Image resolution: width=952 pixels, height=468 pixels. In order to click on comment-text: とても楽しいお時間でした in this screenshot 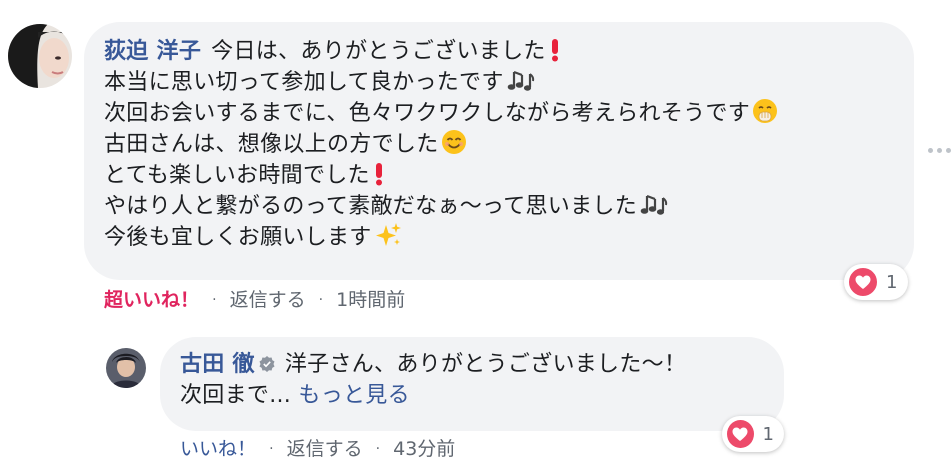, I will do `click(237, 175)`.